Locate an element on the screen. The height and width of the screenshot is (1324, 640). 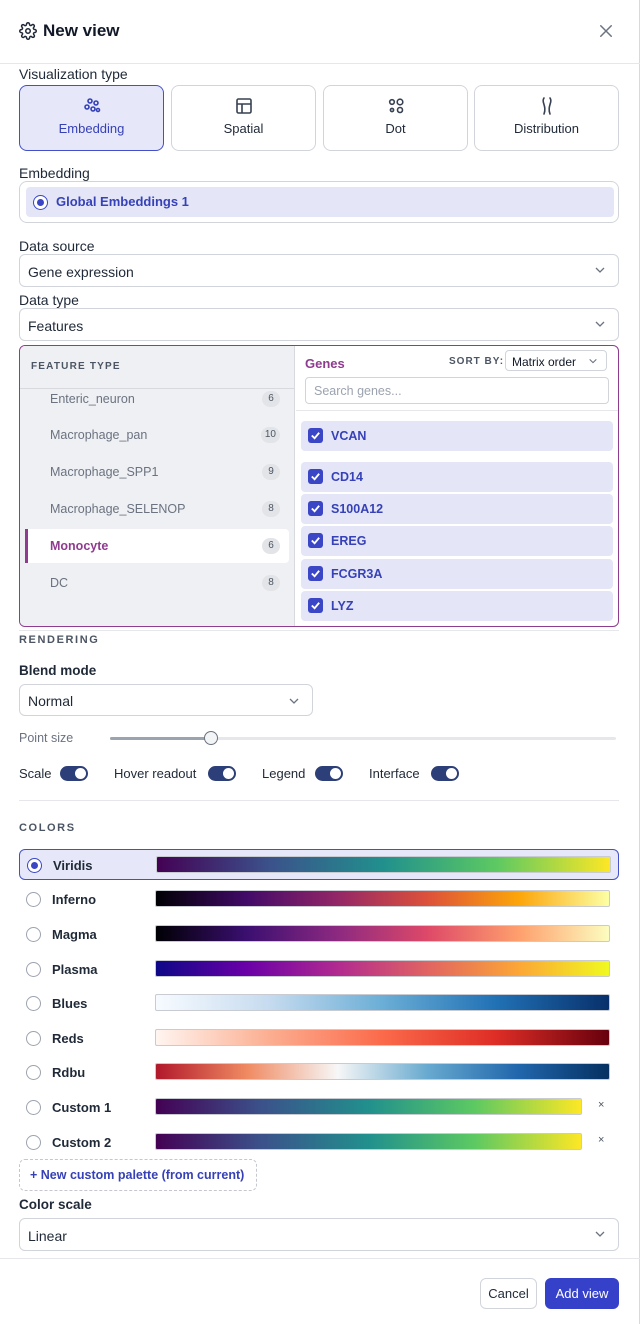
palette-row: Viridis is located at coordinates (319, 864).